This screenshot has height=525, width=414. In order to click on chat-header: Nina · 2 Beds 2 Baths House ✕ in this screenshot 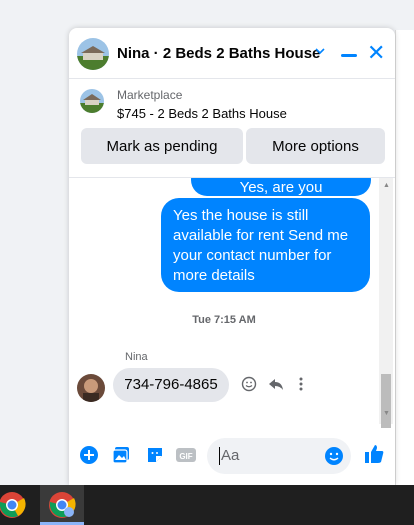, I will do `click(232, 53)`.